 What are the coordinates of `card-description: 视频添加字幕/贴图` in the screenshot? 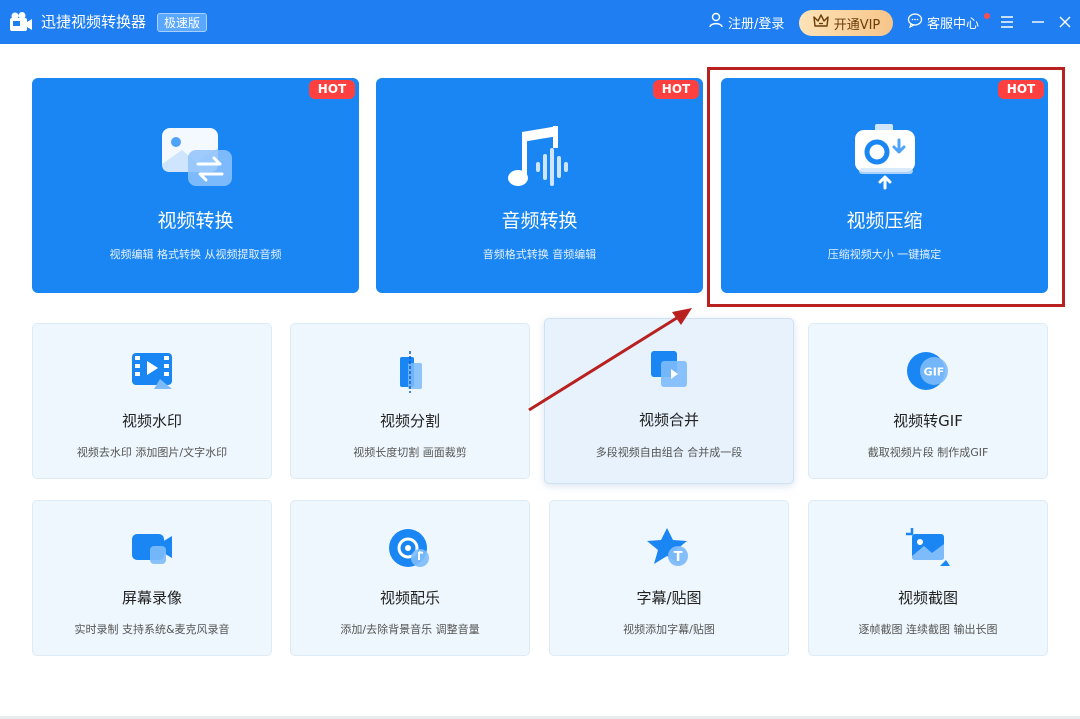 It's located at (669, 629).